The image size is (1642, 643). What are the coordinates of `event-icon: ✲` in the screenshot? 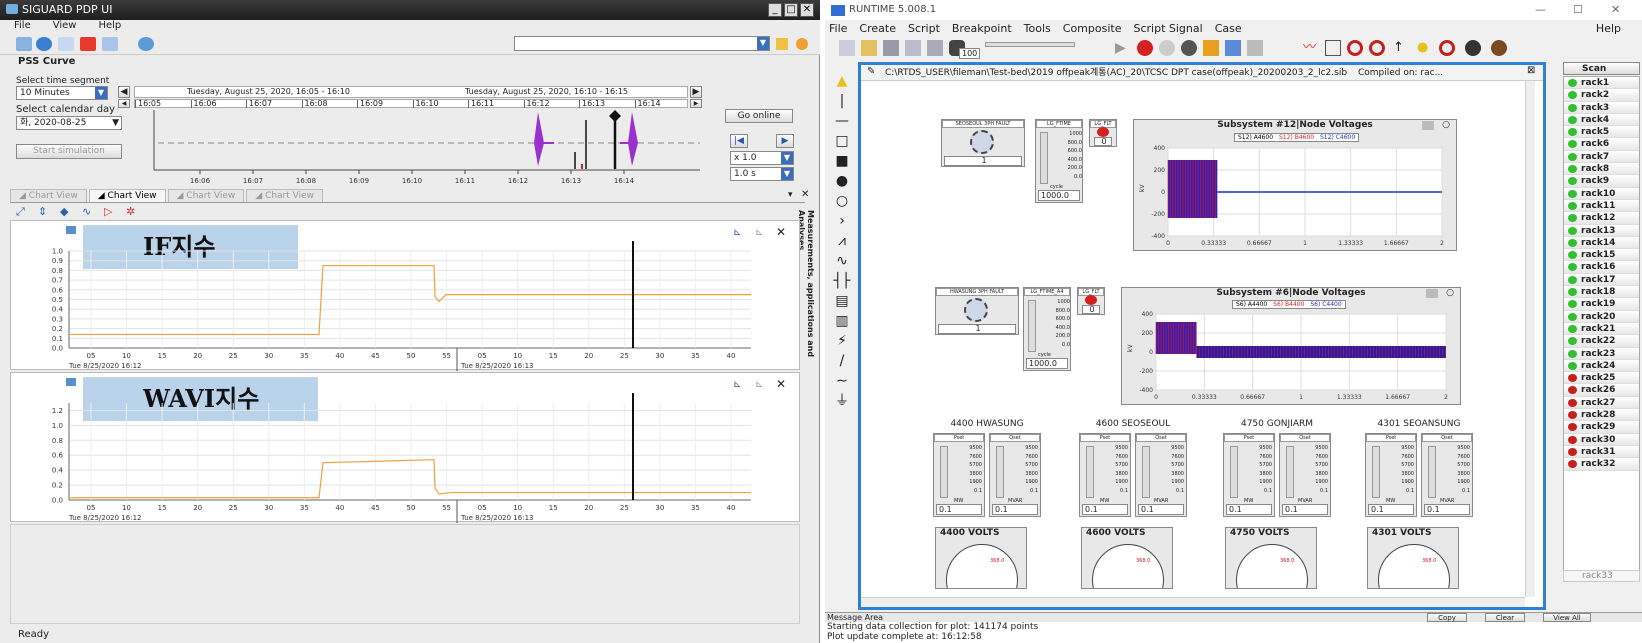 It's located at (130, 211).